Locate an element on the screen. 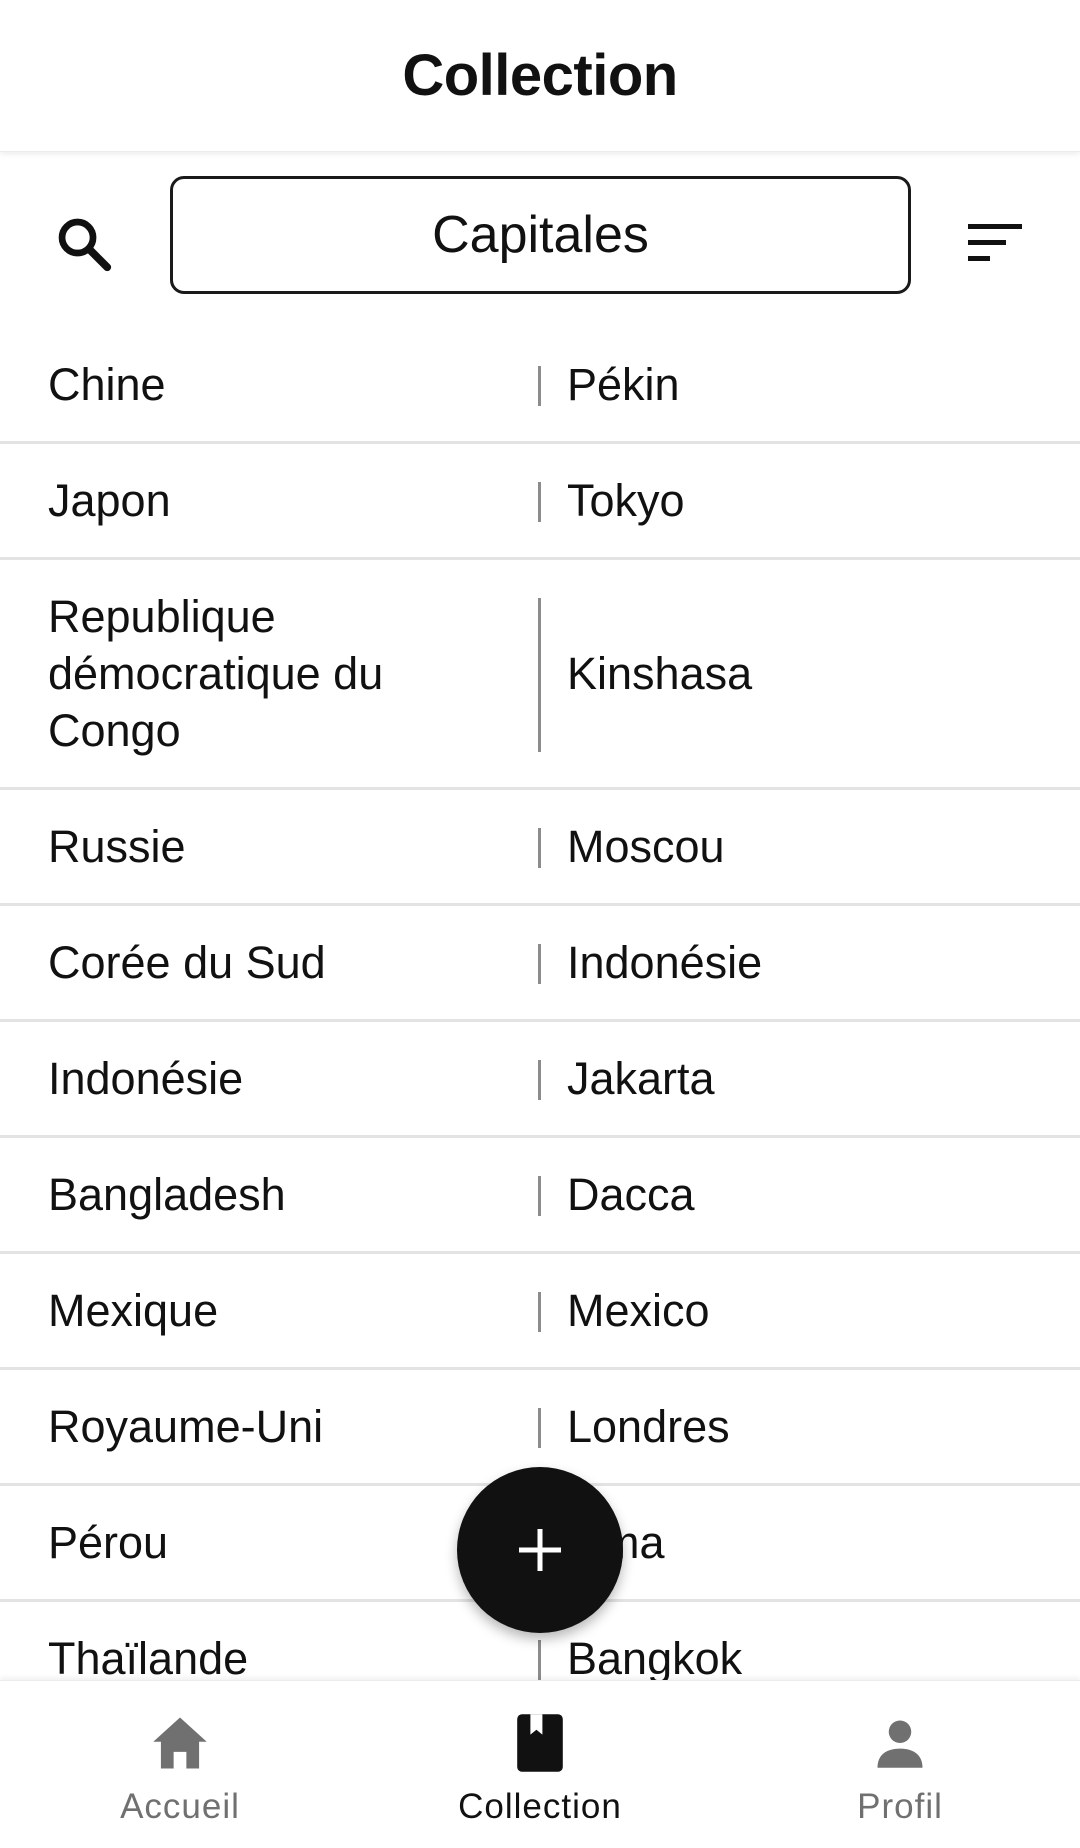 This screenshot has height=1848, width=1080. collection-selector: Capitales is located at coordinates (540, 235).